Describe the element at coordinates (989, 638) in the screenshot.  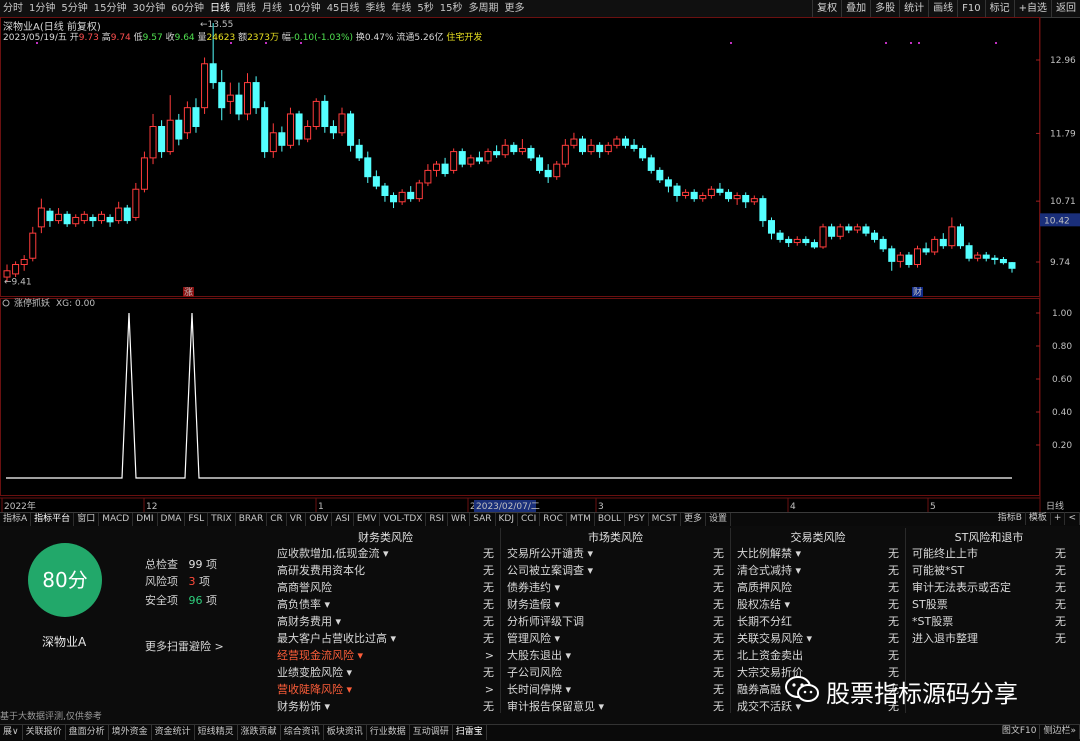
I see `risk-item-row: 进入退市整理 无` at that location.